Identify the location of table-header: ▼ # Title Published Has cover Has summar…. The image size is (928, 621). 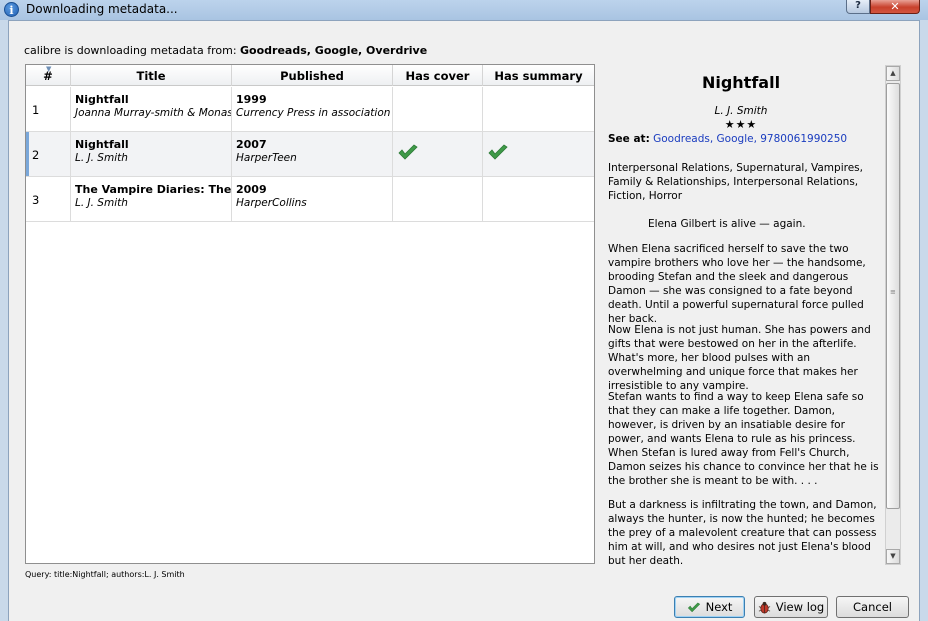
(310, 75).